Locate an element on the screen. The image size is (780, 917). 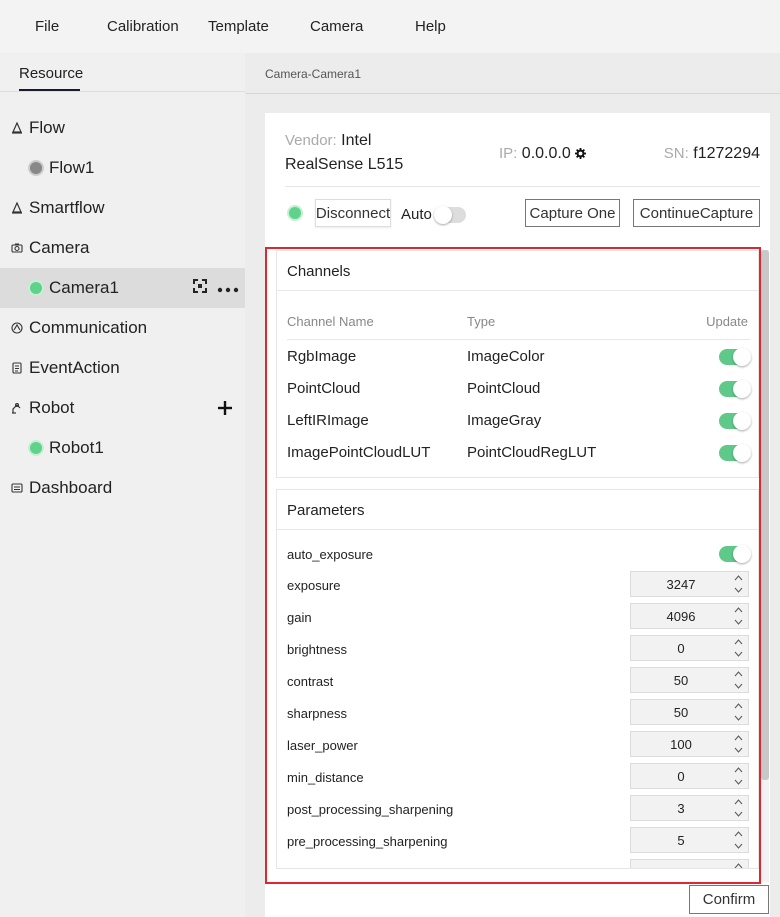
tree-item-dashboard: Dashboard is located at coordinates (122, 488).